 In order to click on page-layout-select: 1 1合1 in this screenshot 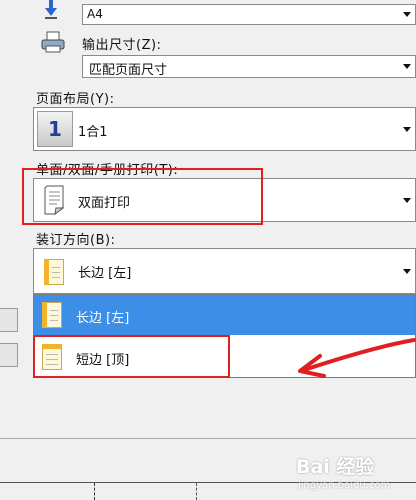, I will do `click(224, 129)`.